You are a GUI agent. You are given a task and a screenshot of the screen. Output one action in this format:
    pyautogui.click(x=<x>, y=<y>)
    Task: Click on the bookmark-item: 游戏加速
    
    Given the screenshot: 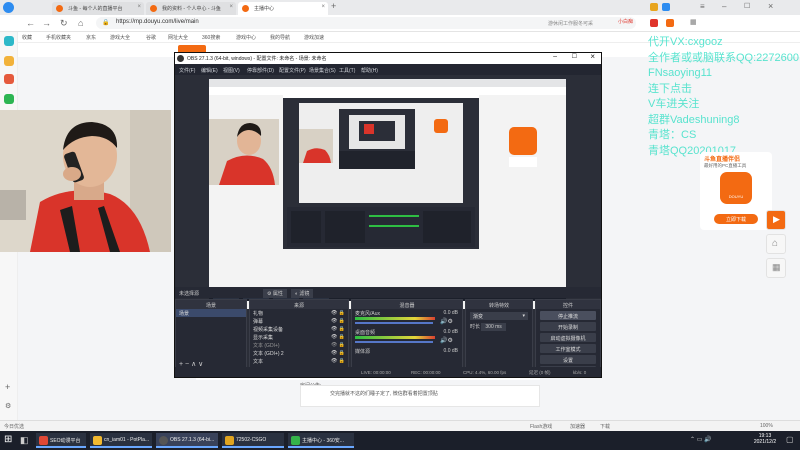 What is the action you would take?
    pyautogui.click(x=314, y=37)
    